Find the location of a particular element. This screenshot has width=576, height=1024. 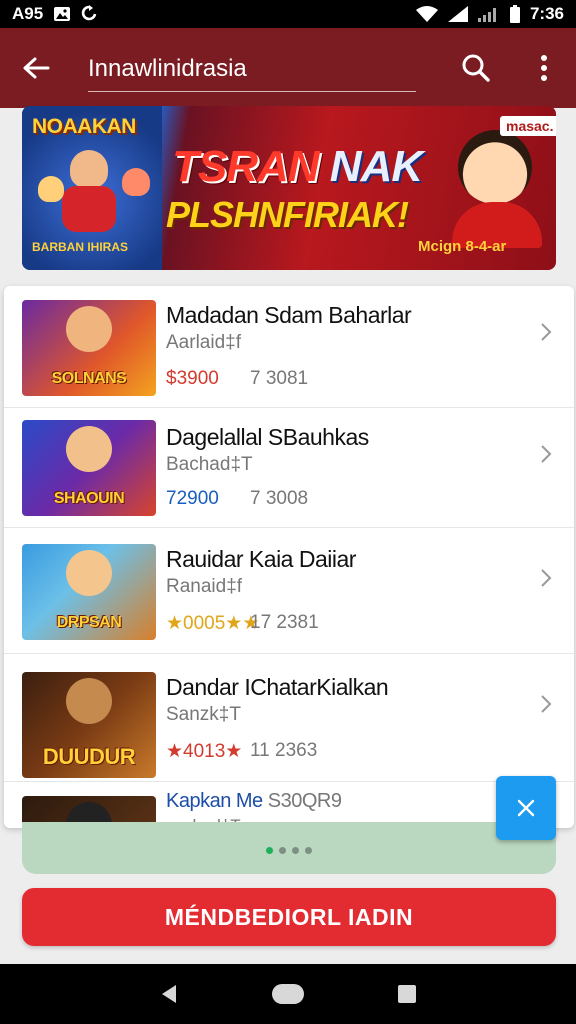

nav-home-button is located at coordinates (288, 994).